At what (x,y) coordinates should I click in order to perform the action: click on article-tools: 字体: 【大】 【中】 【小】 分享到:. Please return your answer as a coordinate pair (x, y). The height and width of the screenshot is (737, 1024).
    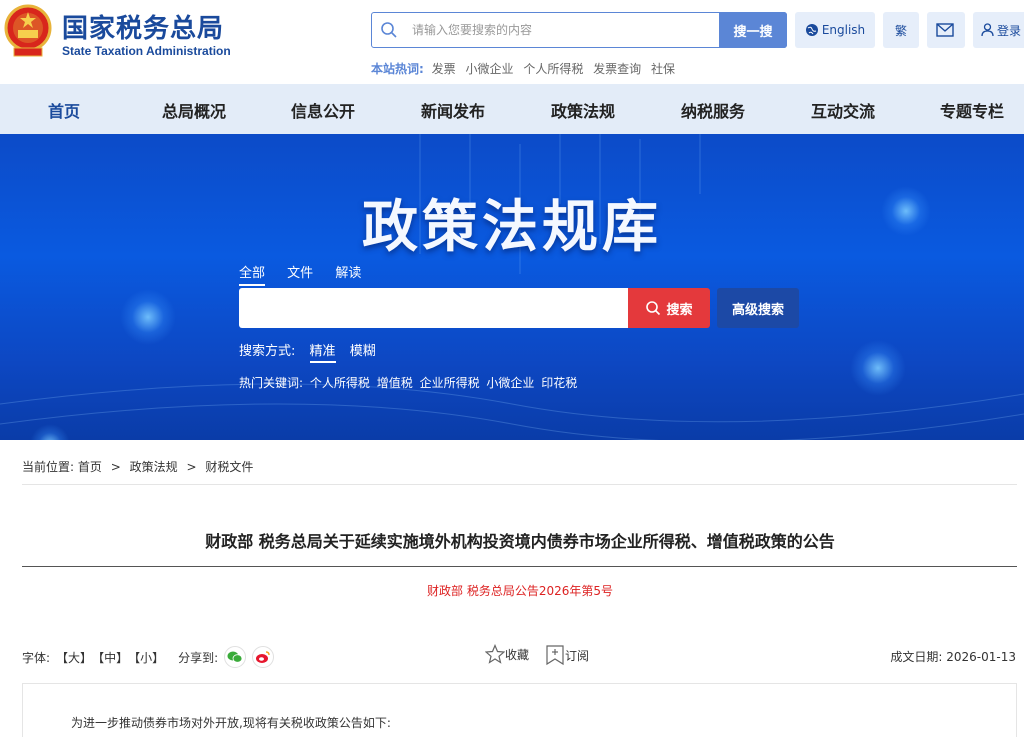
    Looking at the image, I should click on (151, 657).